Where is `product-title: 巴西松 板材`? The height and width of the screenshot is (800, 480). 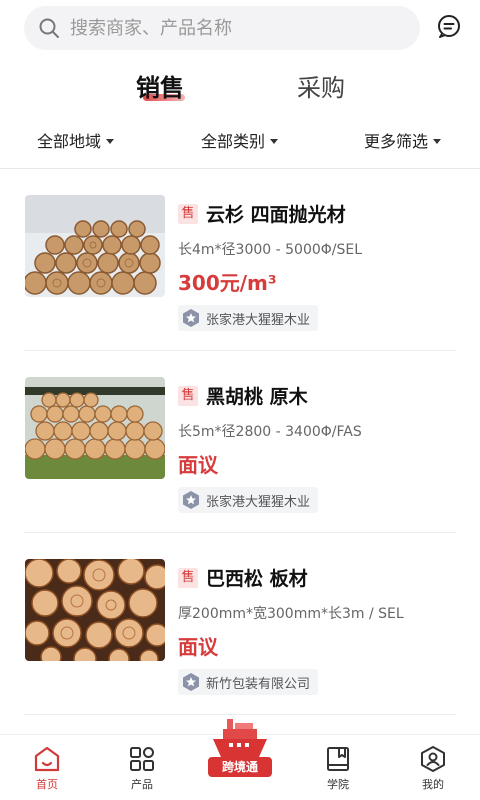
product-title: 巴西松 板材 is located at coordinates (257, 577).